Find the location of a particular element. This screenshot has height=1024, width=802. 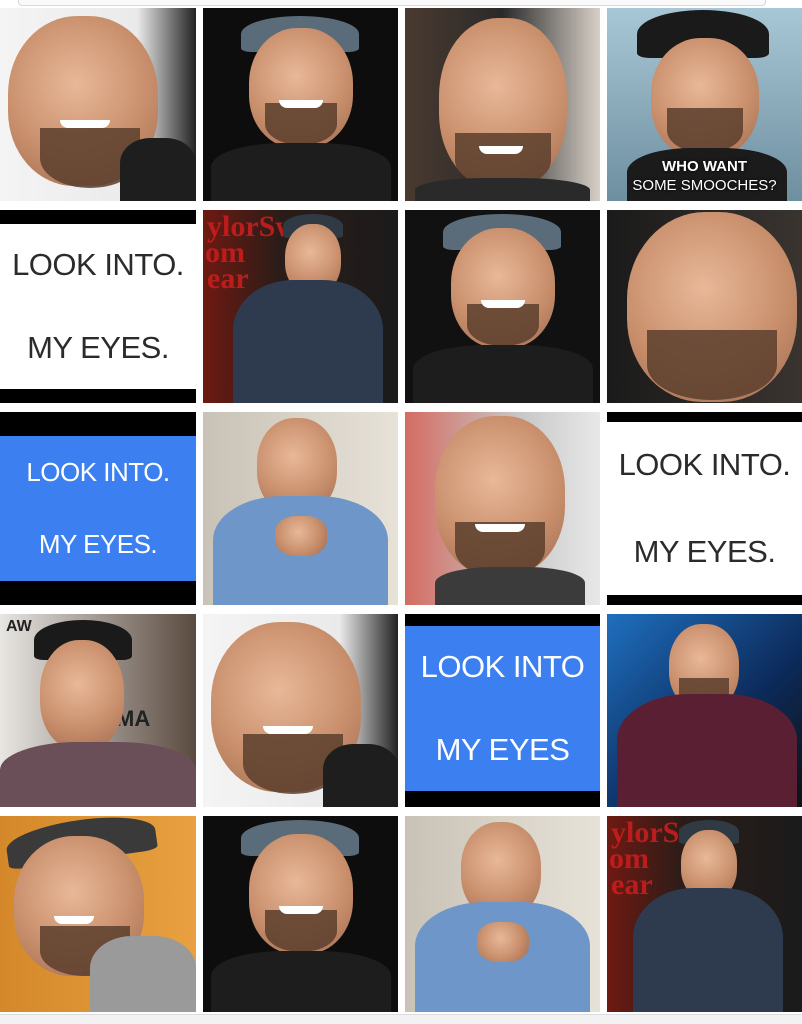

photo-tile-r1c3 is located at coordinates (502, 104).